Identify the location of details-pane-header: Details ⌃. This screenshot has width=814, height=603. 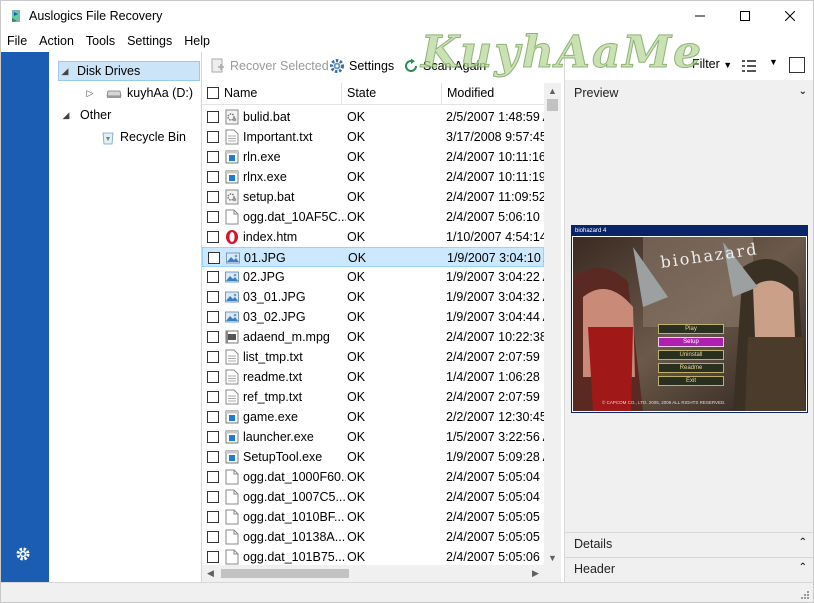
(689, 543).